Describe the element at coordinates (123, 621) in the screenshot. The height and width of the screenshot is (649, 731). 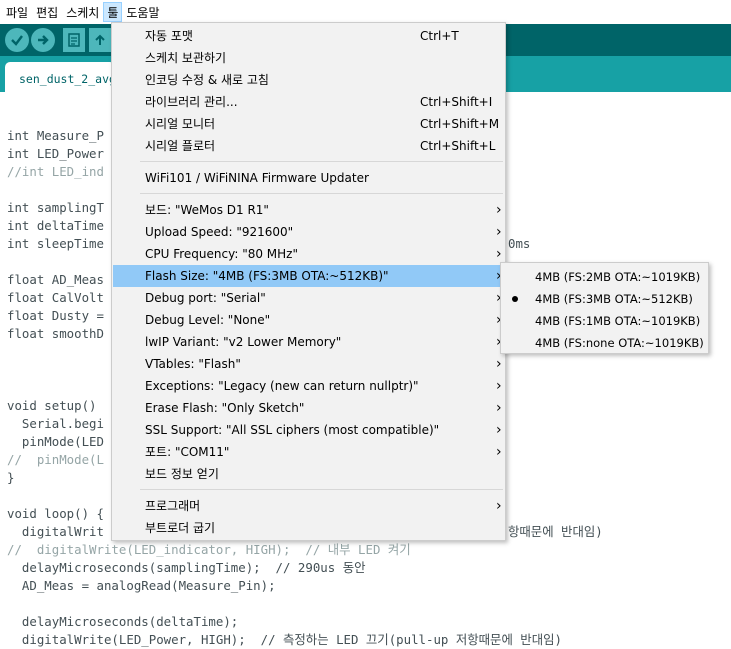
I see `code-line: delayMicroseconds(deltaTime);` at that location.